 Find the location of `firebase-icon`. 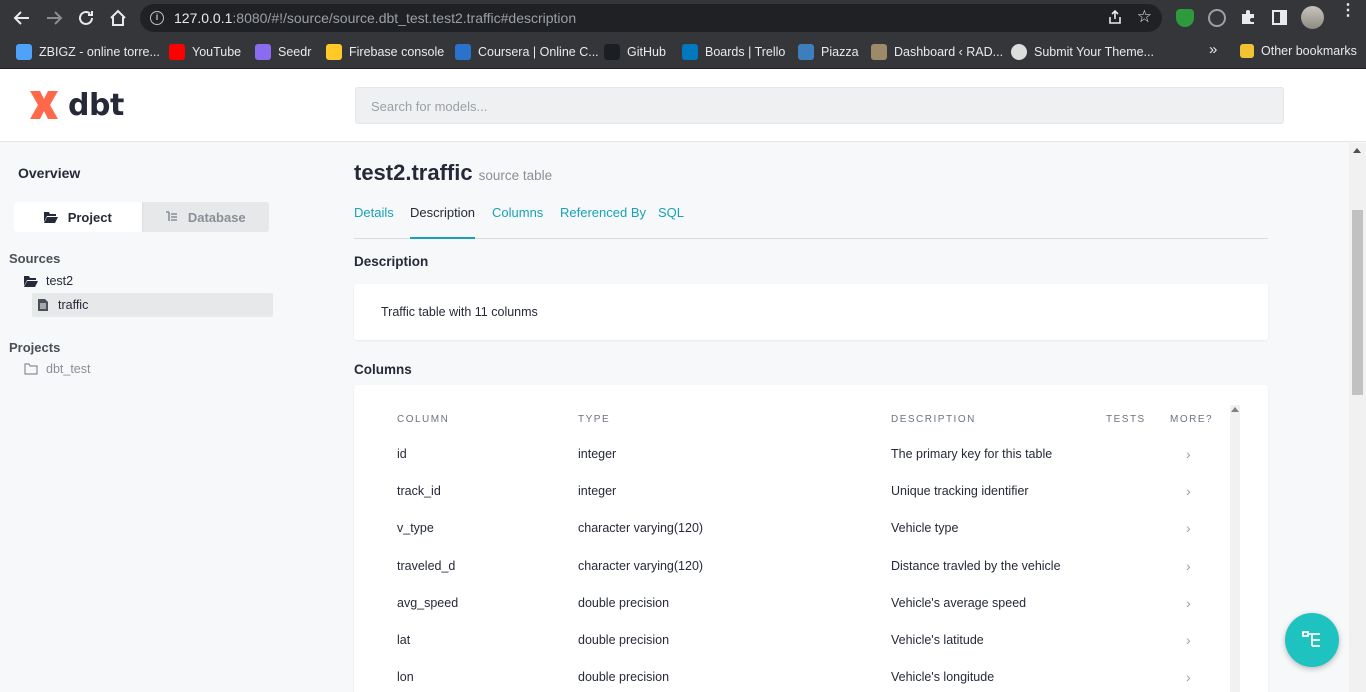

firebase-icon is located at coordinates (334, 52).